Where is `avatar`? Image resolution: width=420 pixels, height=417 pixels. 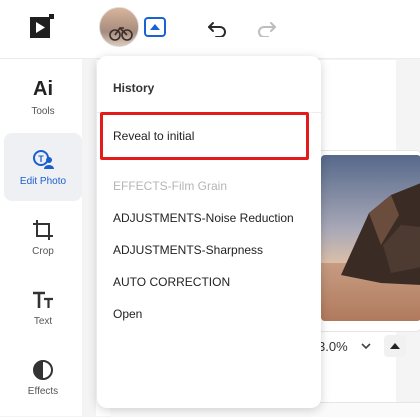 avatar is located at coordinates (119, 27).